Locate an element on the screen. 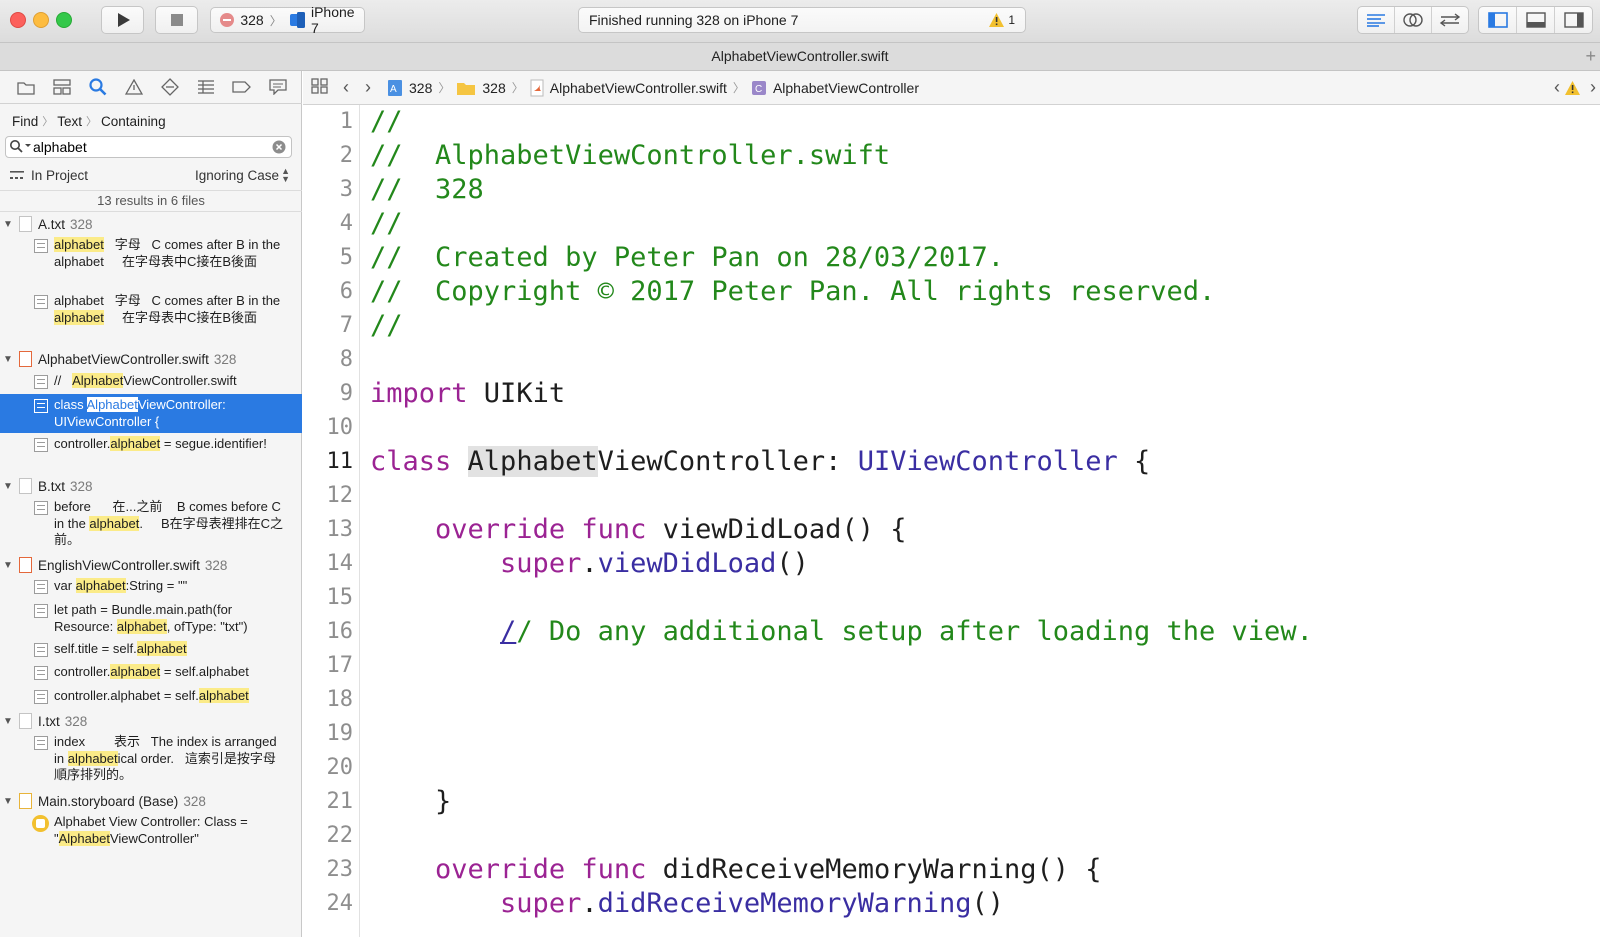  toggle-utilities-button is located at coordinates (1573, 20).